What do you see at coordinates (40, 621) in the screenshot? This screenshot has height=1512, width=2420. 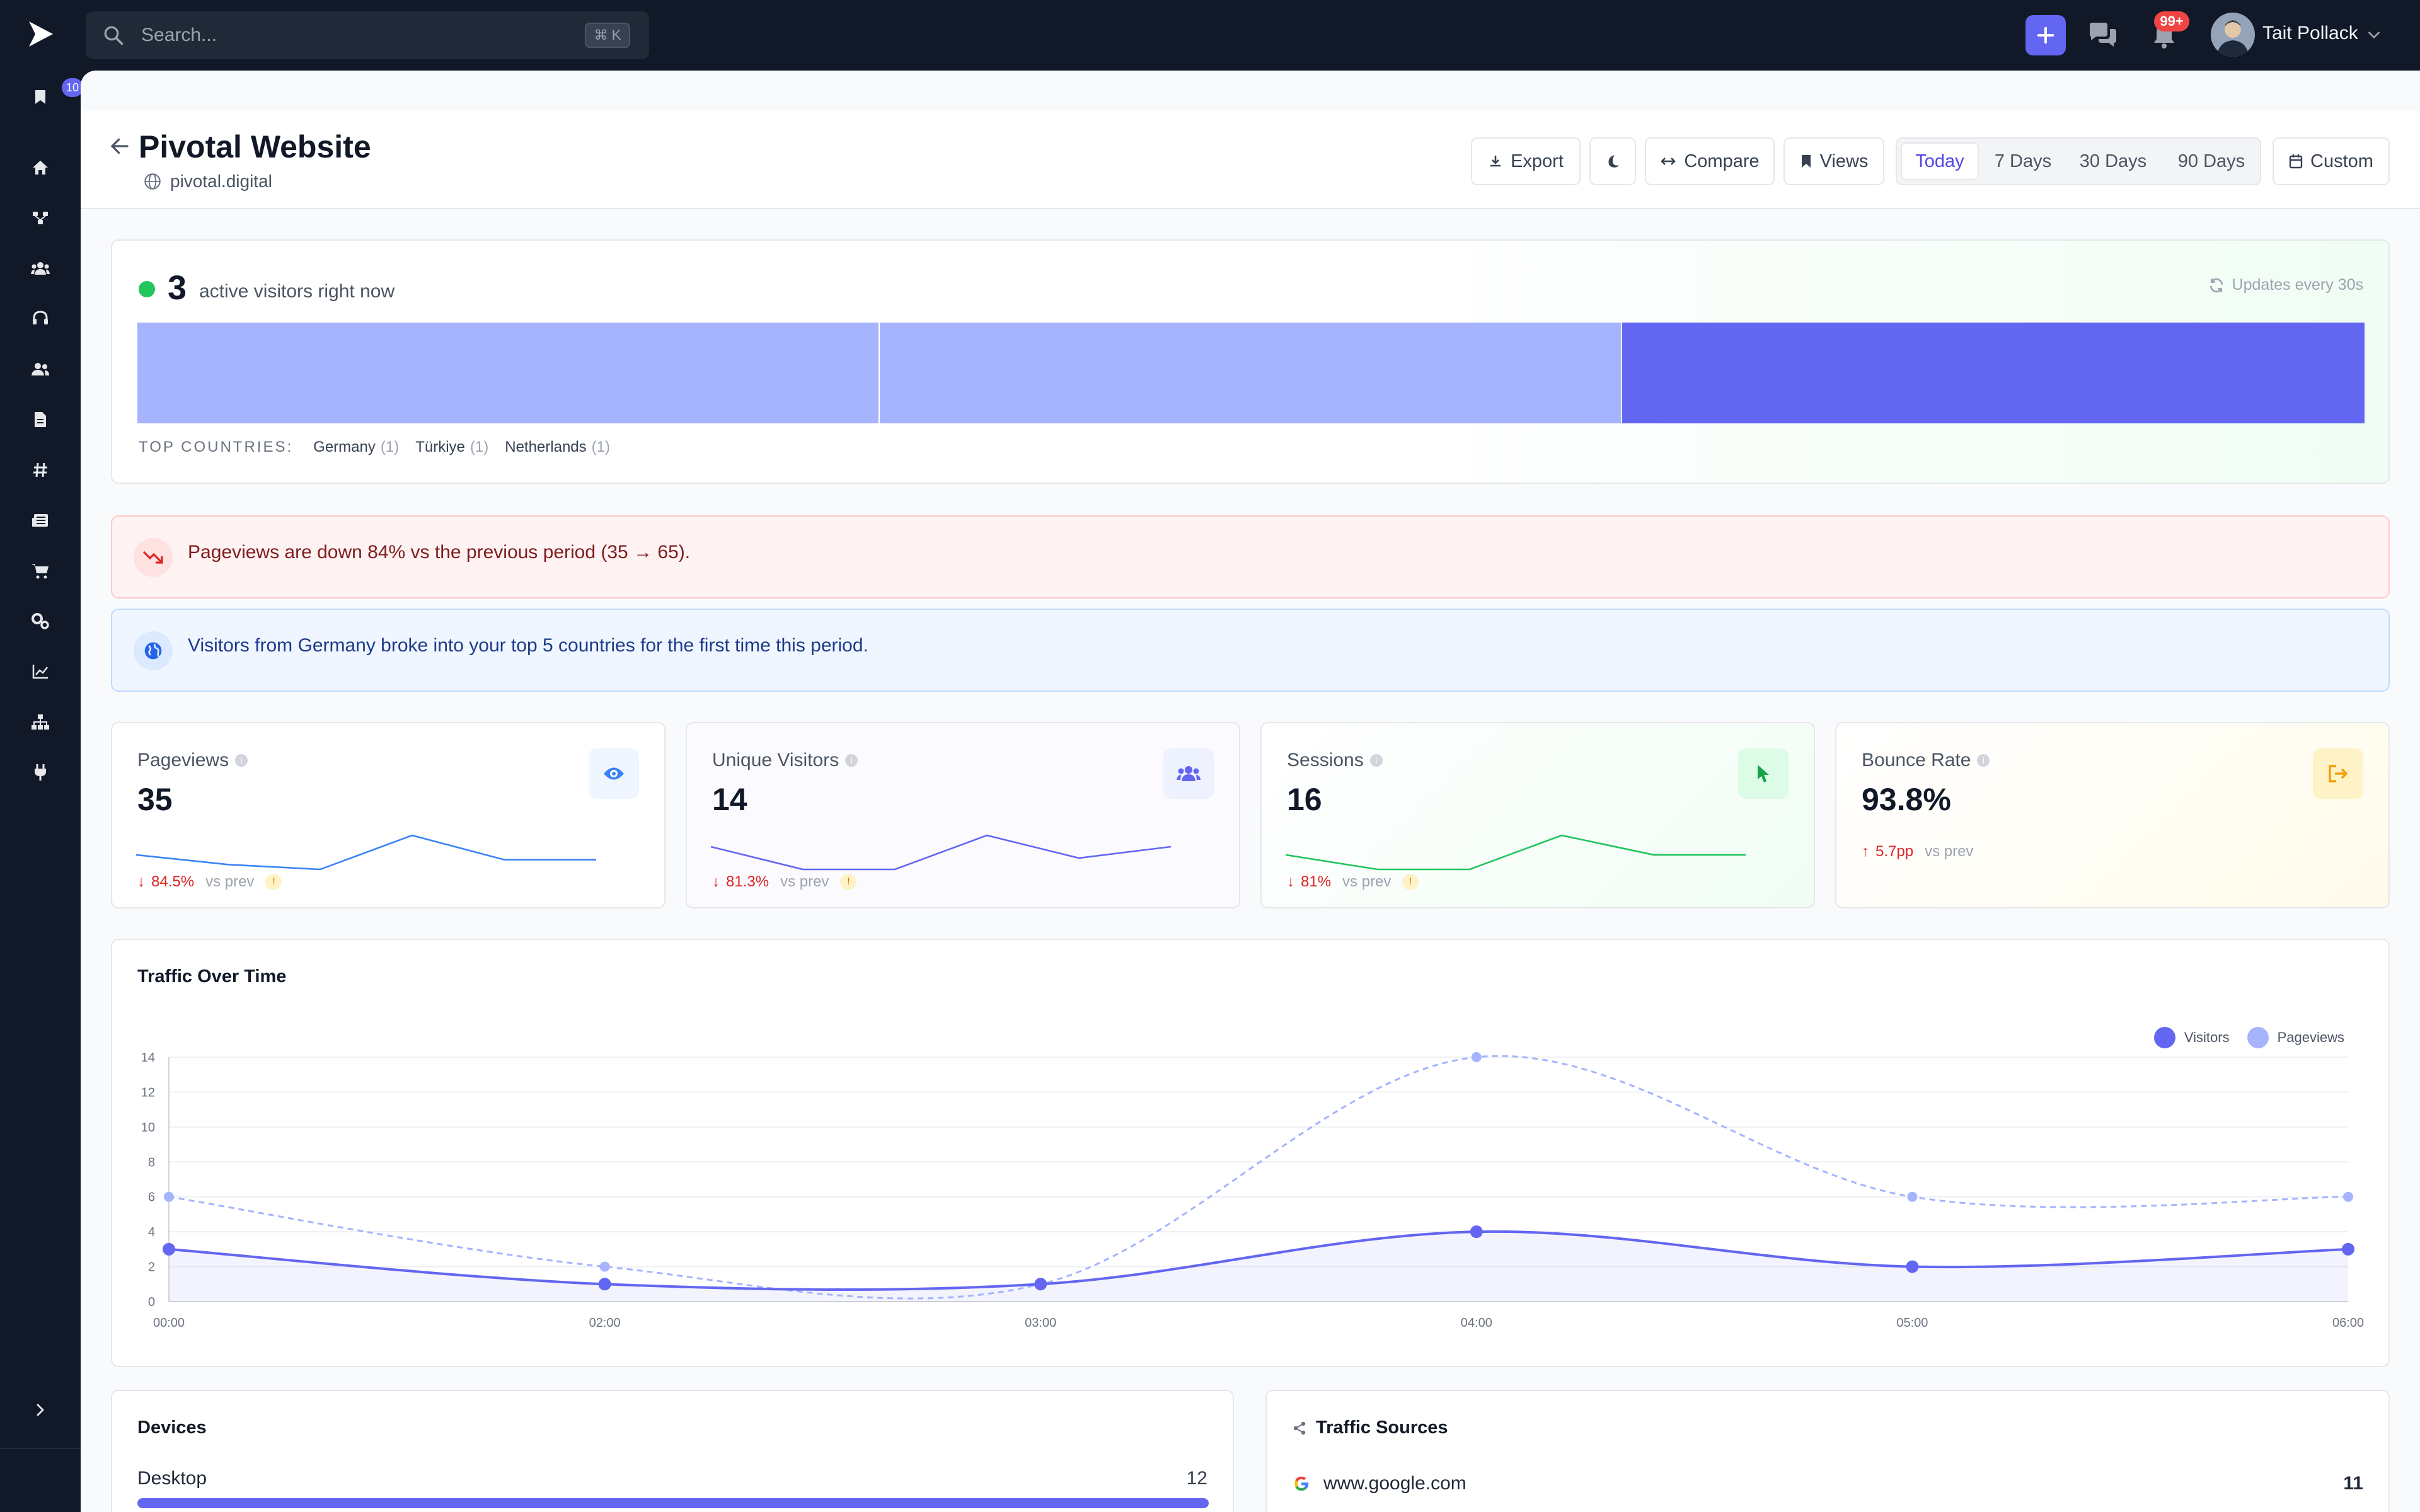 I see `settings-icon` at bounding box center [40, 621].